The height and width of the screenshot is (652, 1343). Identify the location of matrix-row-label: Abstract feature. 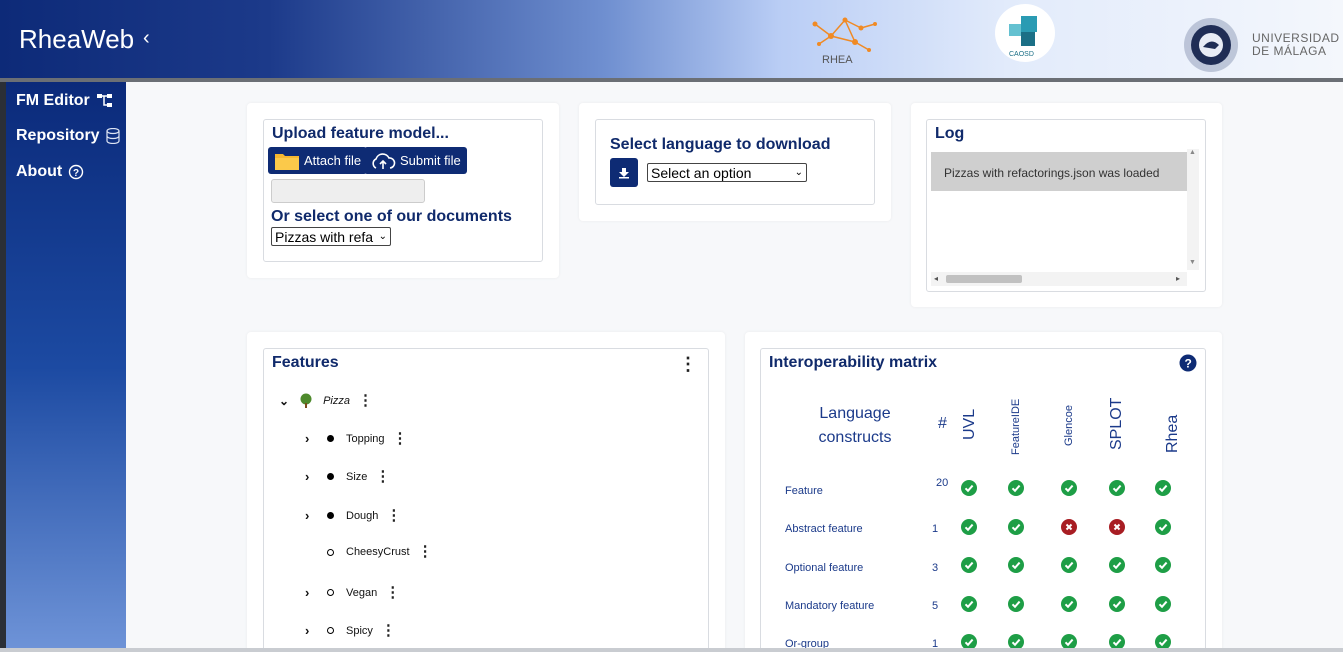
(824, 529).